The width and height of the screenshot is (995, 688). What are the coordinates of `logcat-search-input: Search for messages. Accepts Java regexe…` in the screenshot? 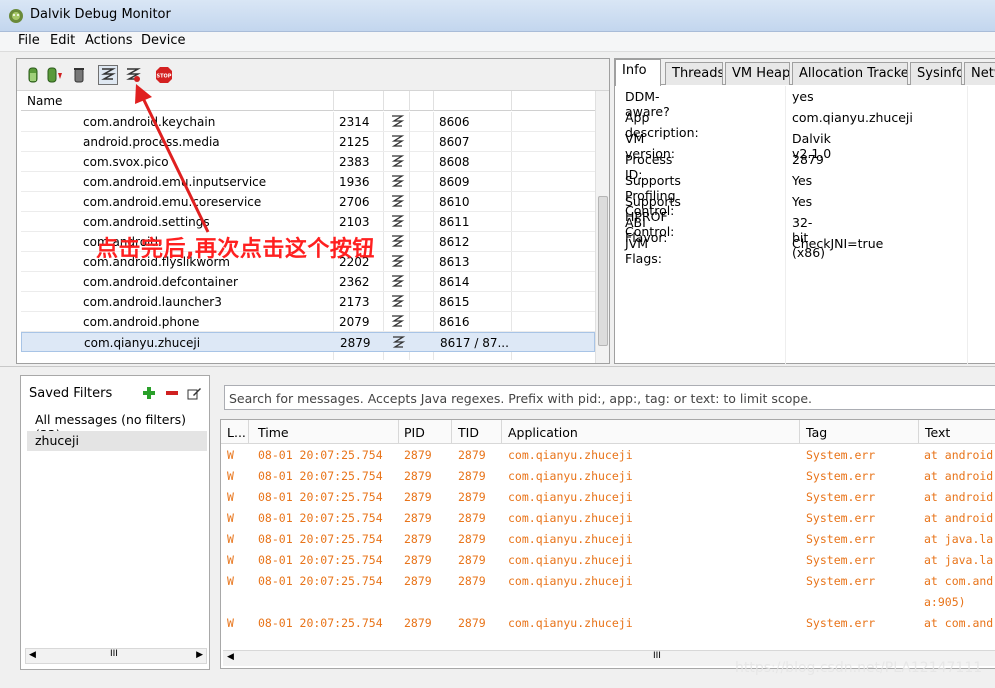 It's located at (609, 397).